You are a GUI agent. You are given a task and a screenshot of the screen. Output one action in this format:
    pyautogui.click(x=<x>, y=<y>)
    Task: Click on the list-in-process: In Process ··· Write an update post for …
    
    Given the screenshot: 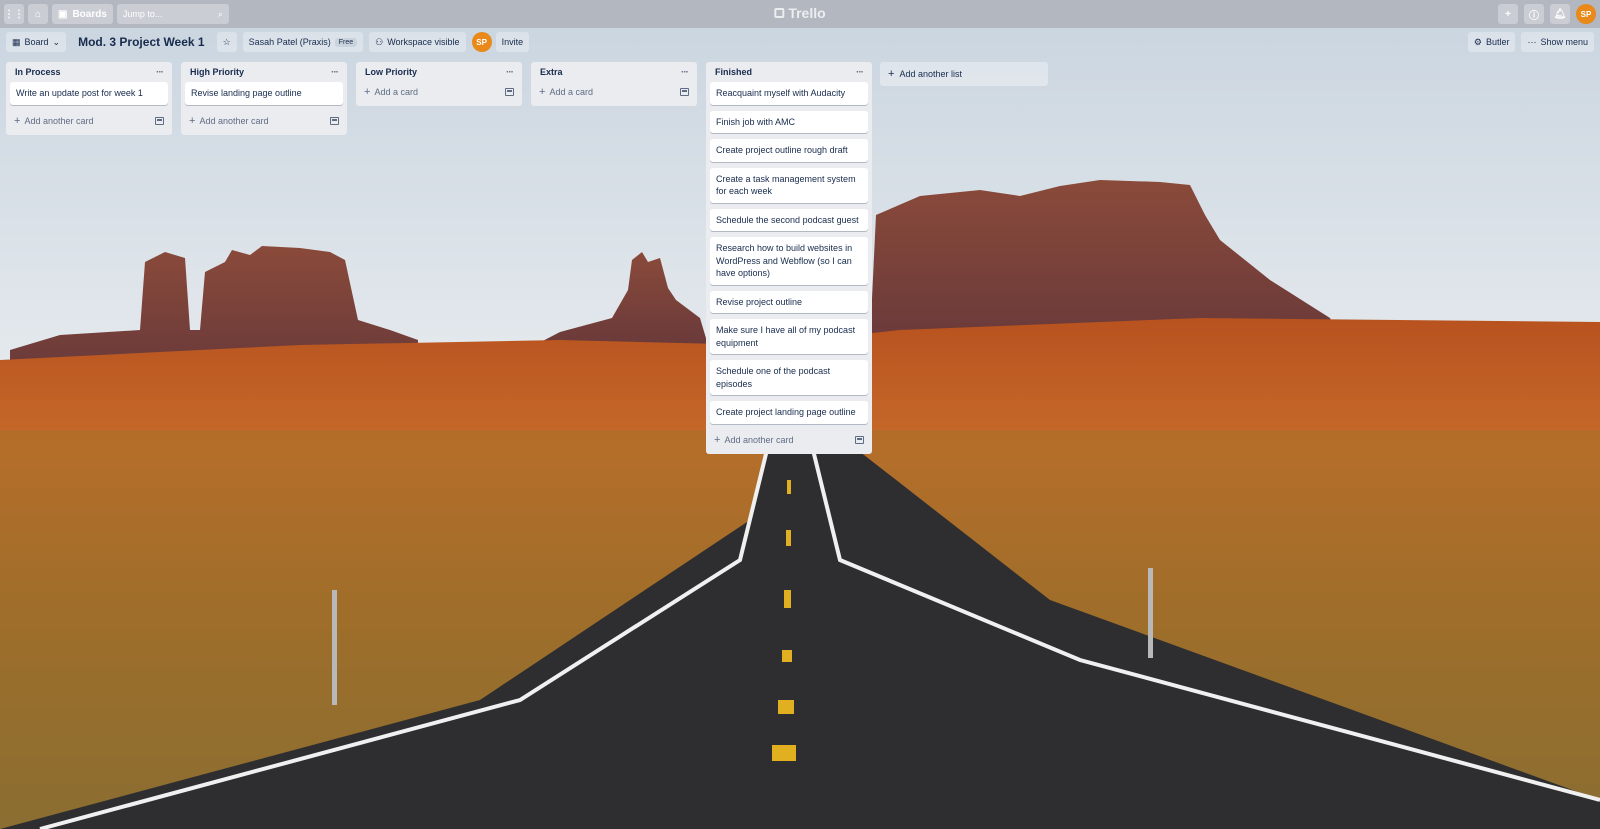 What is the action you would take?
    pyautogui.click(x=89, y=98)
    